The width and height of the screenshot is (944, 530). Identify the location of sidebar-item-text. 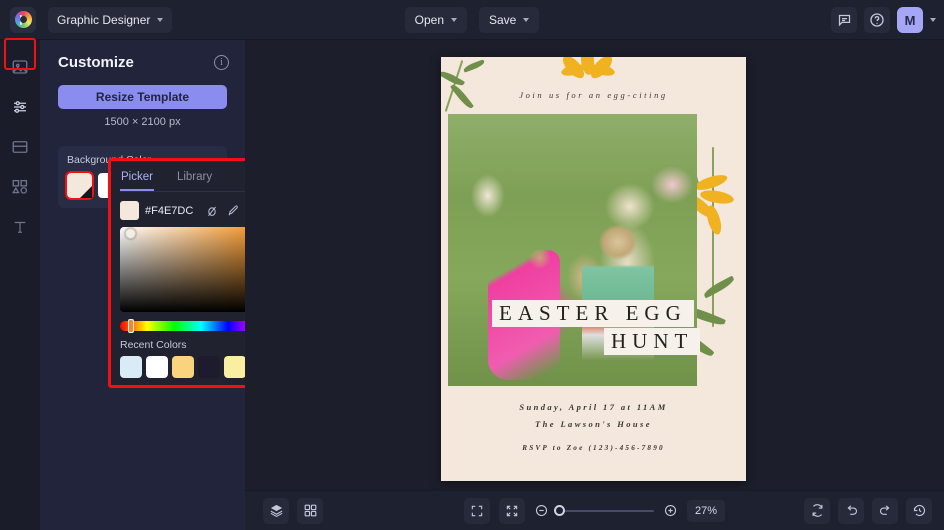
(20, 227).